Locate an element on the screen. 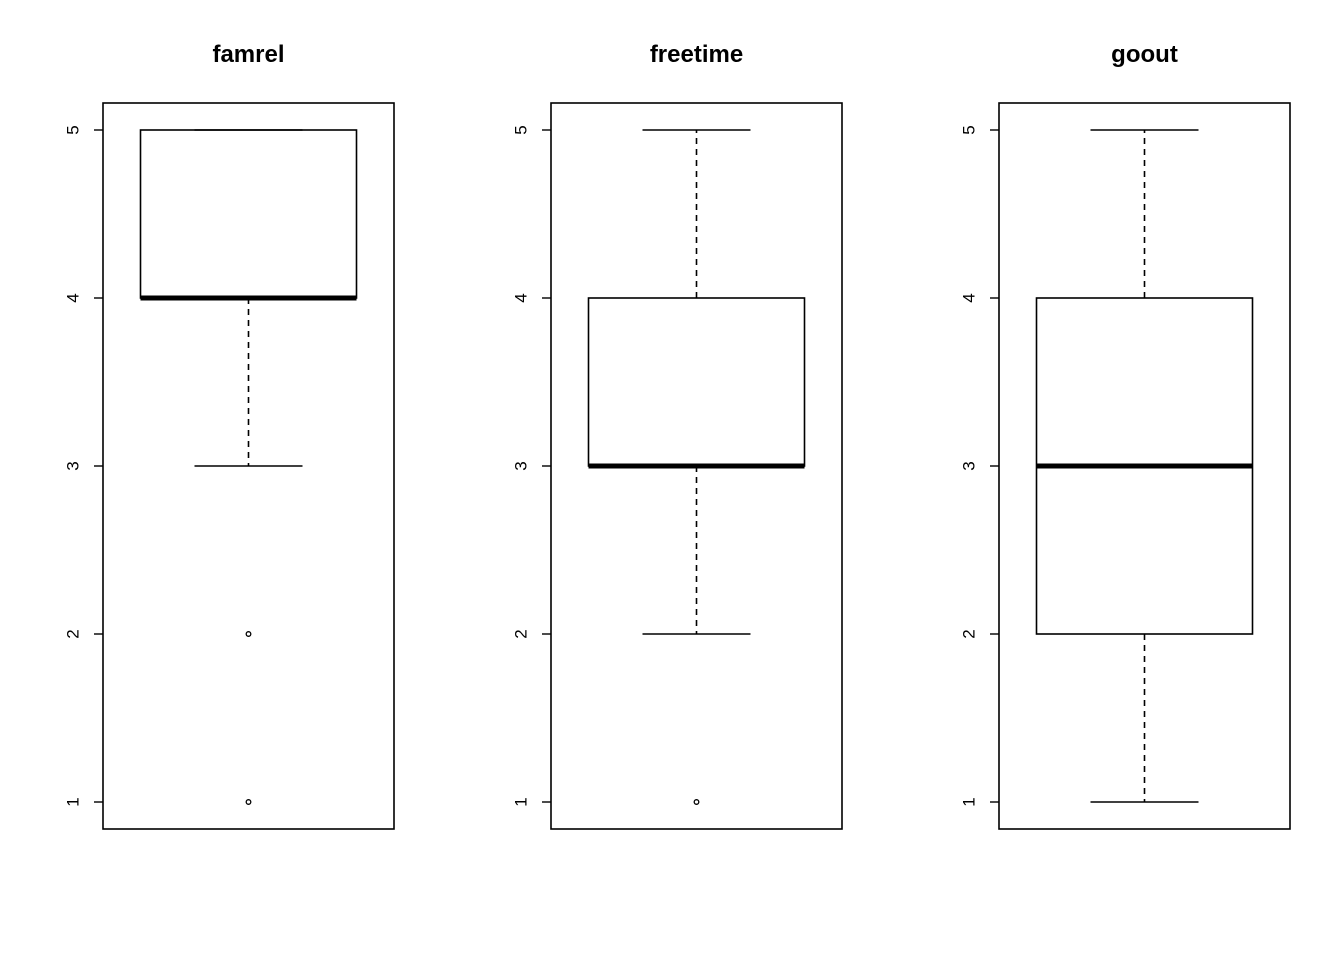 This screenshot has width=1344, height=960. panel-title: famrel is located at coordinates (248, 54).